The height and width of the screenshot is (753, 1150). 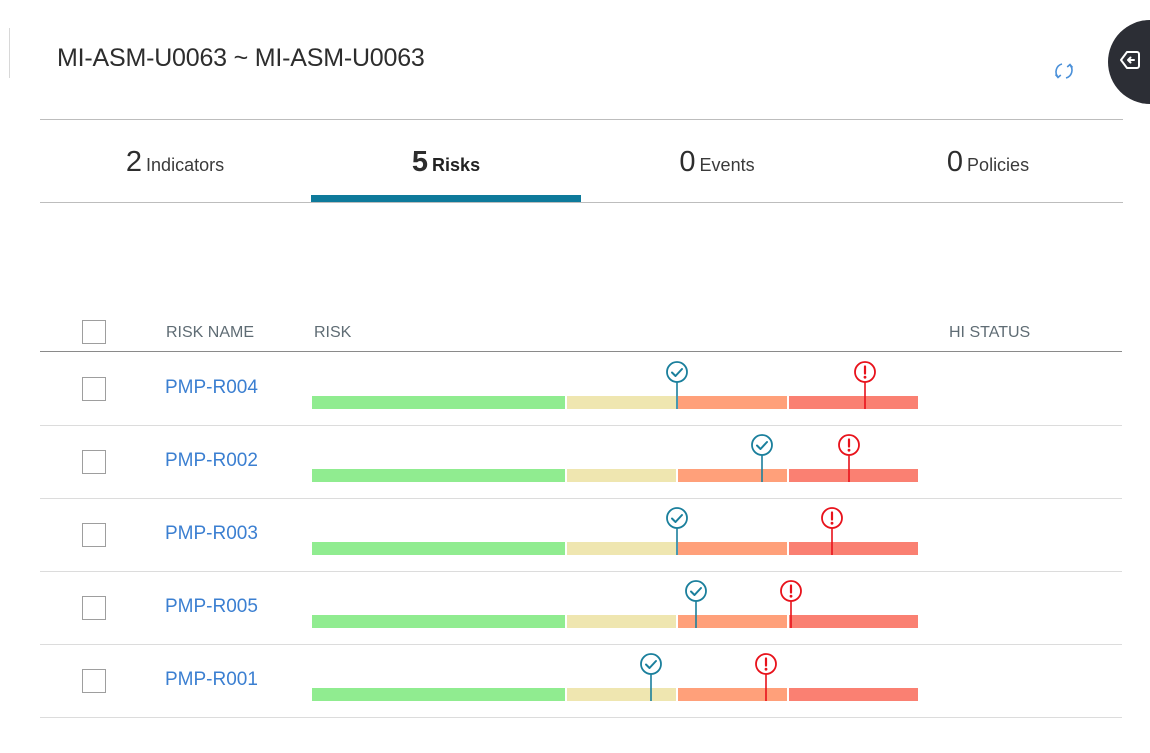 I want to click on tab-indicators: 2 Indicators, so click(x=175, y=161).